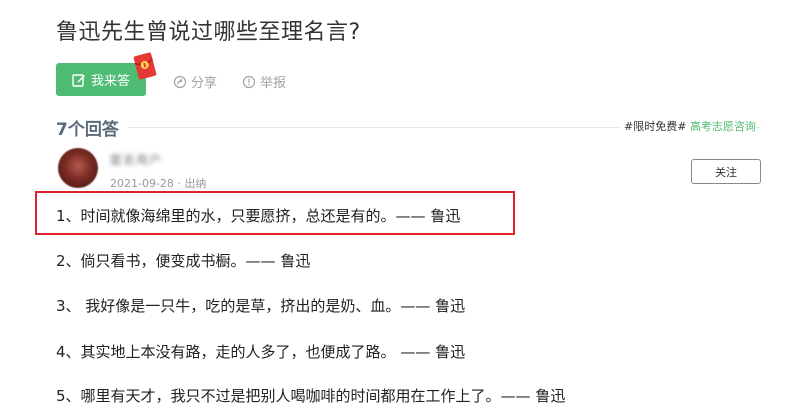 The width and height of the screenshot is (811, 413). I want to click on share-button: 分享, so click(195, 81).